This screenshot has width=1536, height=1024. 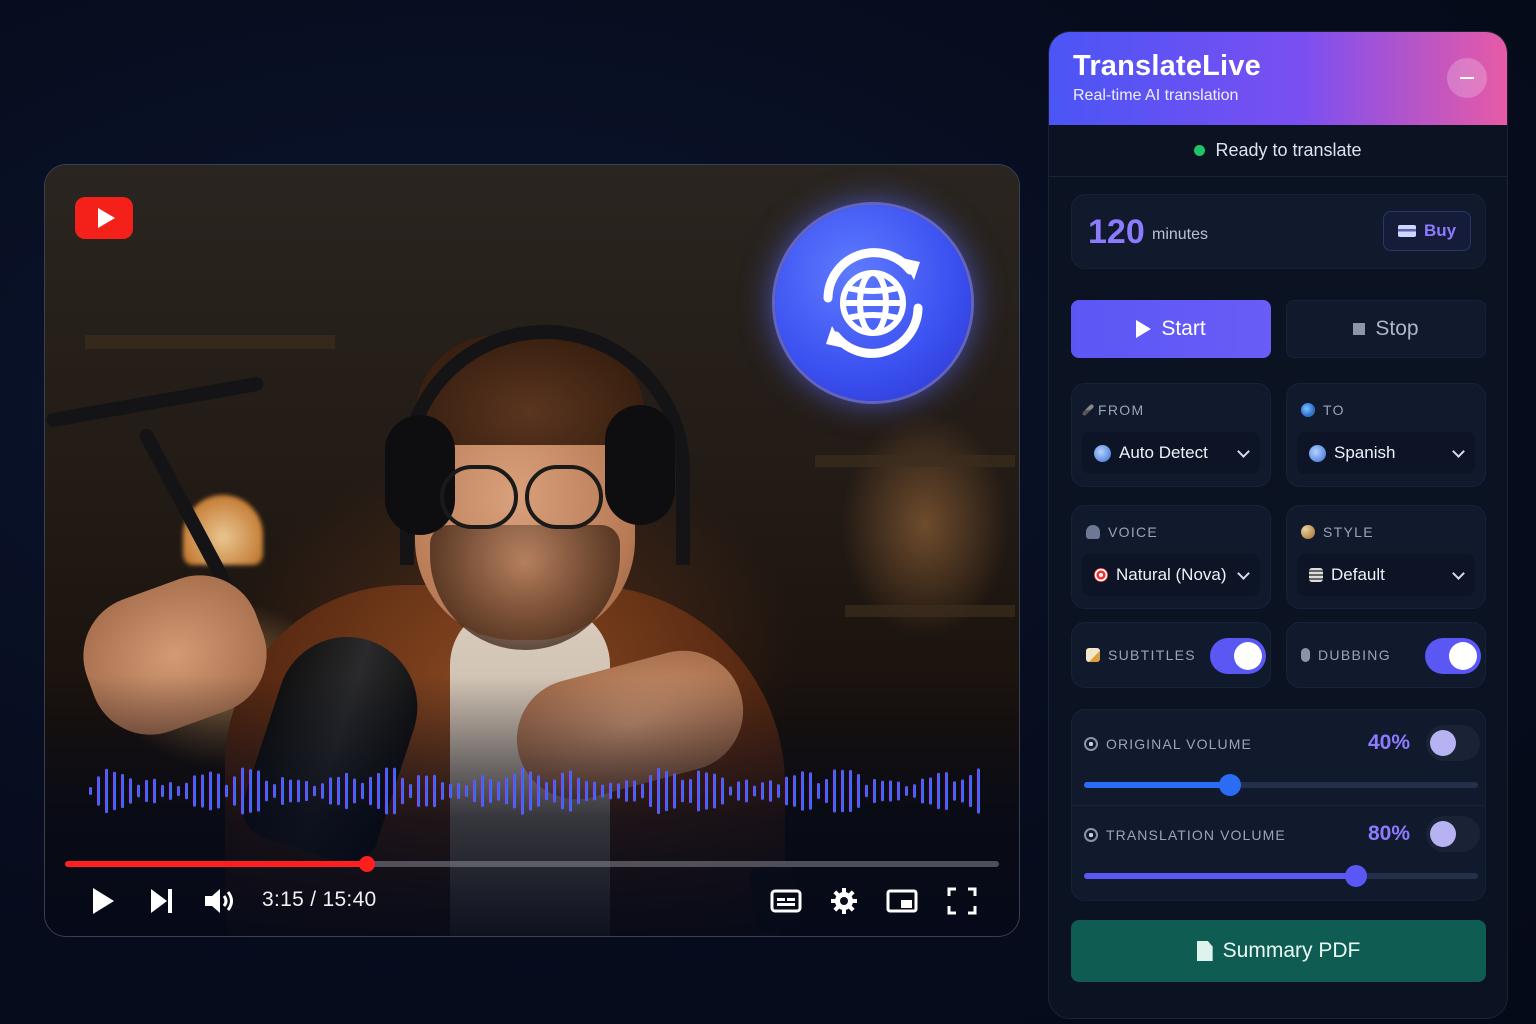 I want to click on play-icon, so click(x=103, y=901).